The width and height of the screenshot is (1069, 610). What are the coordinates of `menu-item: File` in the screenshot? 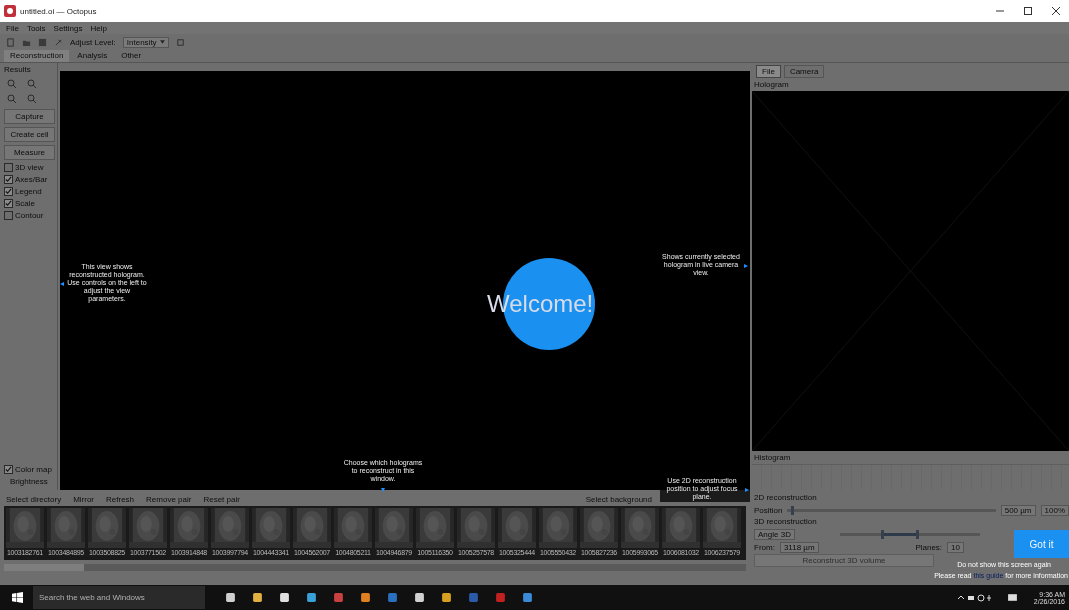 It's located at (12, 28).